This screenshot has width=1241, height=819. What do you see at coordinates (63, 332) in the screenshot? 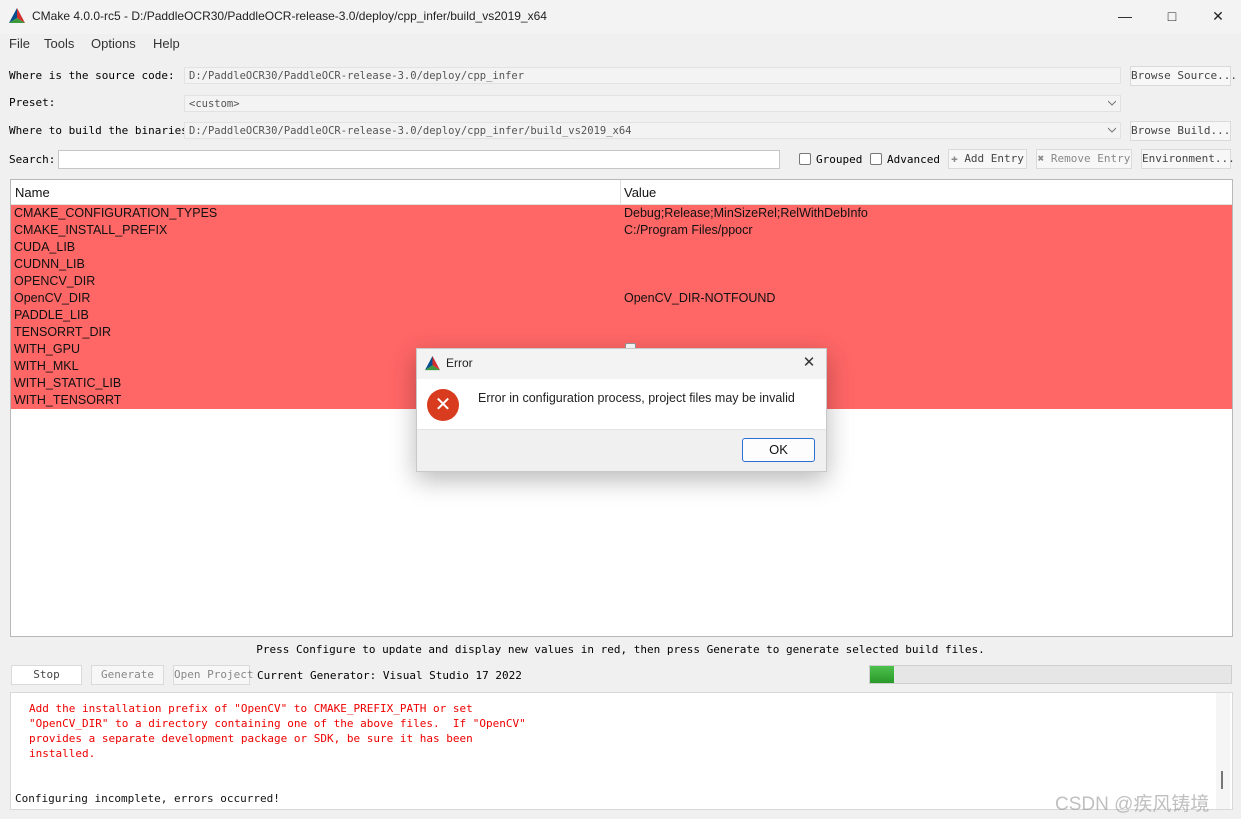
I see `entry-name: TENSORRT_DIR` at bounding box center [63, 332].